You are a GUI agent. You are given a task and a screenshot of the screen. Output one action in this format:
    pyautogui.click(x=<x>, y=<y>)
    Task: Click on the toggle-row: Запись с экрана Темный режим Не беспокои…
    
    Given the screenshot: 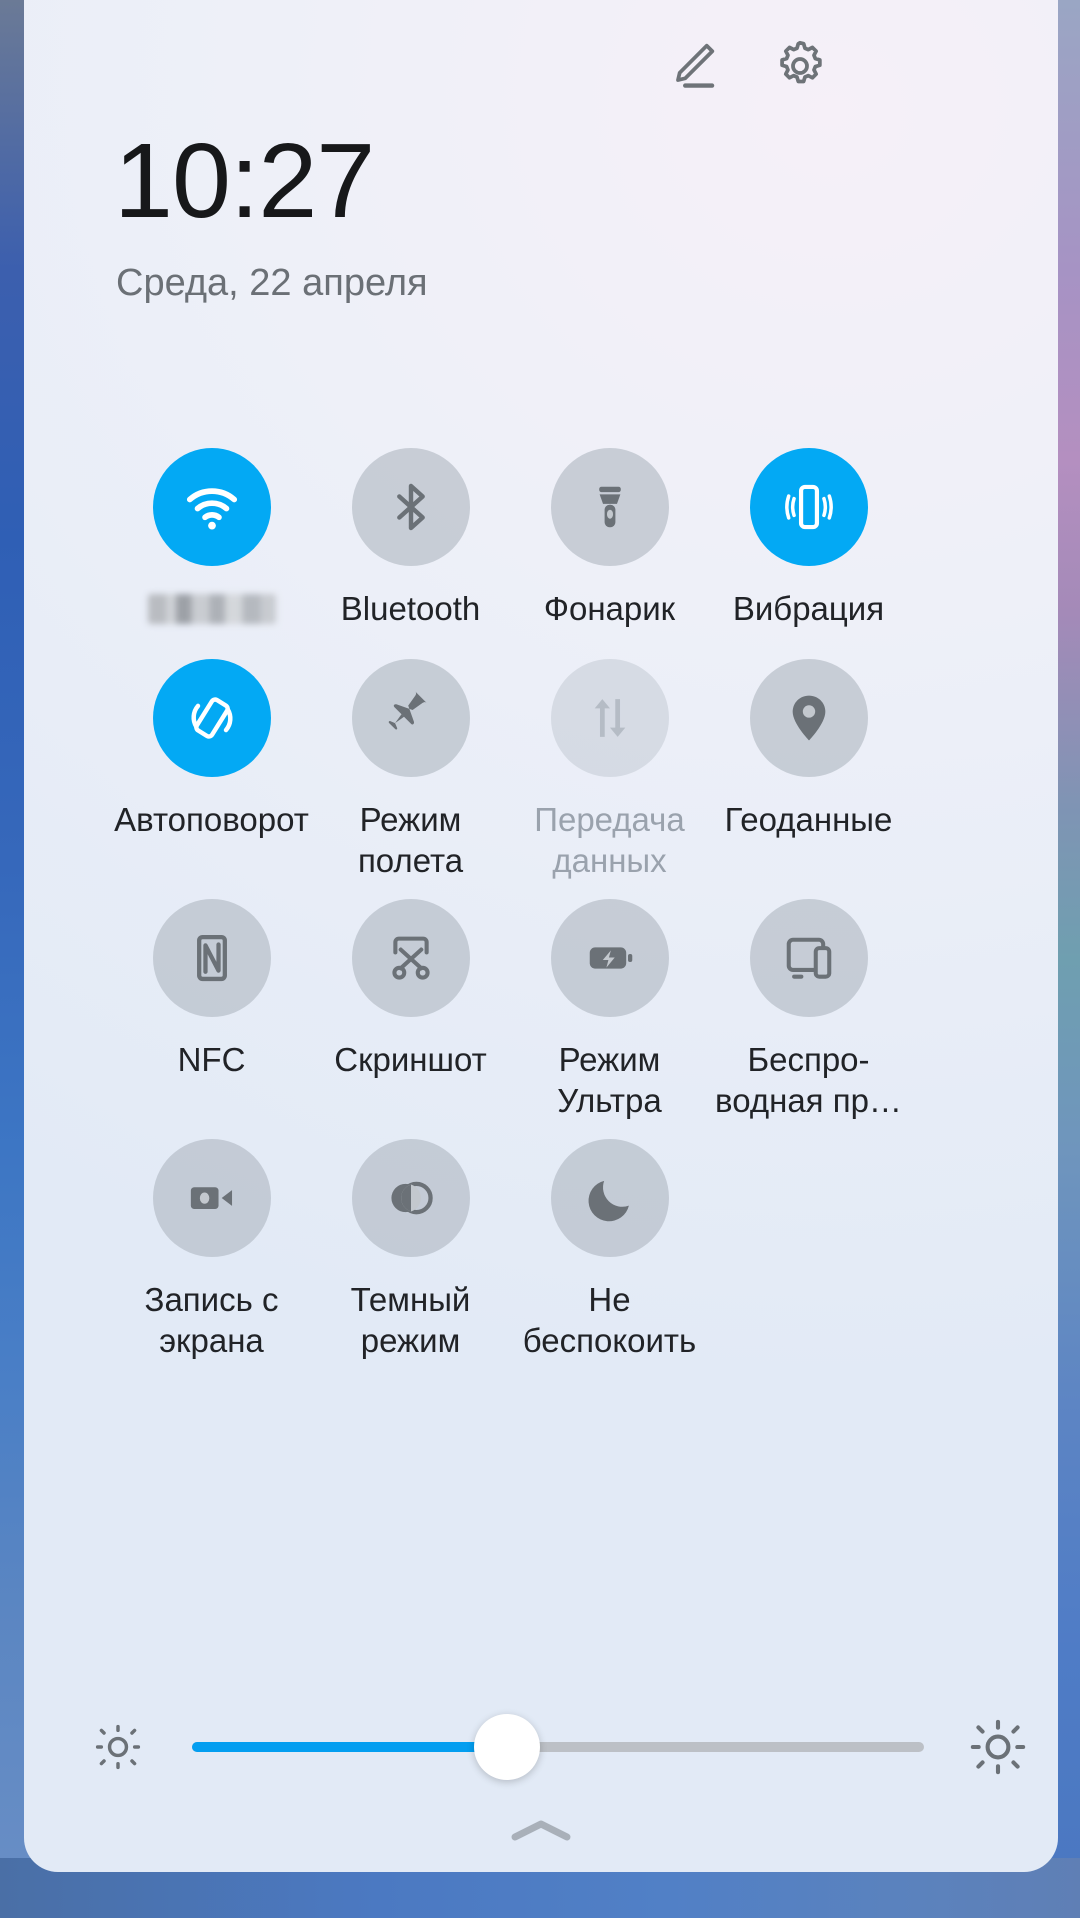 What is the action you would take?
    pyautogui.click(x=541, y=1250)
    